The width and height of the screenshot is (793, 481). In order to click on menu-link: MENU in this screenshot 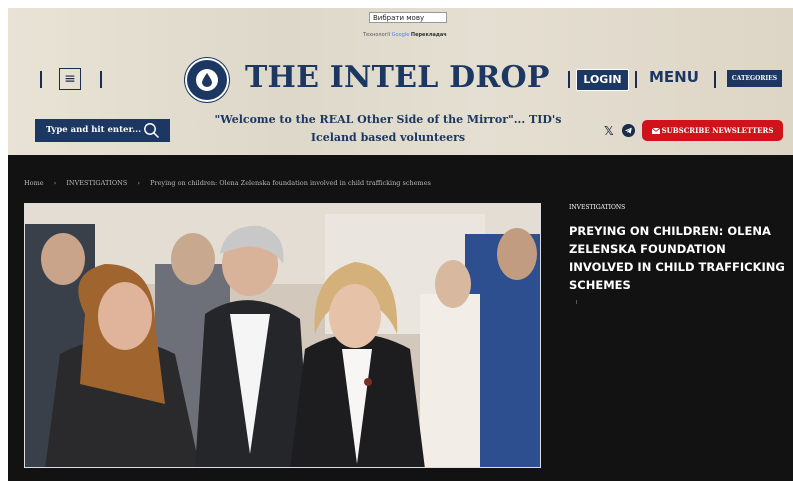, I will do `click(674, 77)`.